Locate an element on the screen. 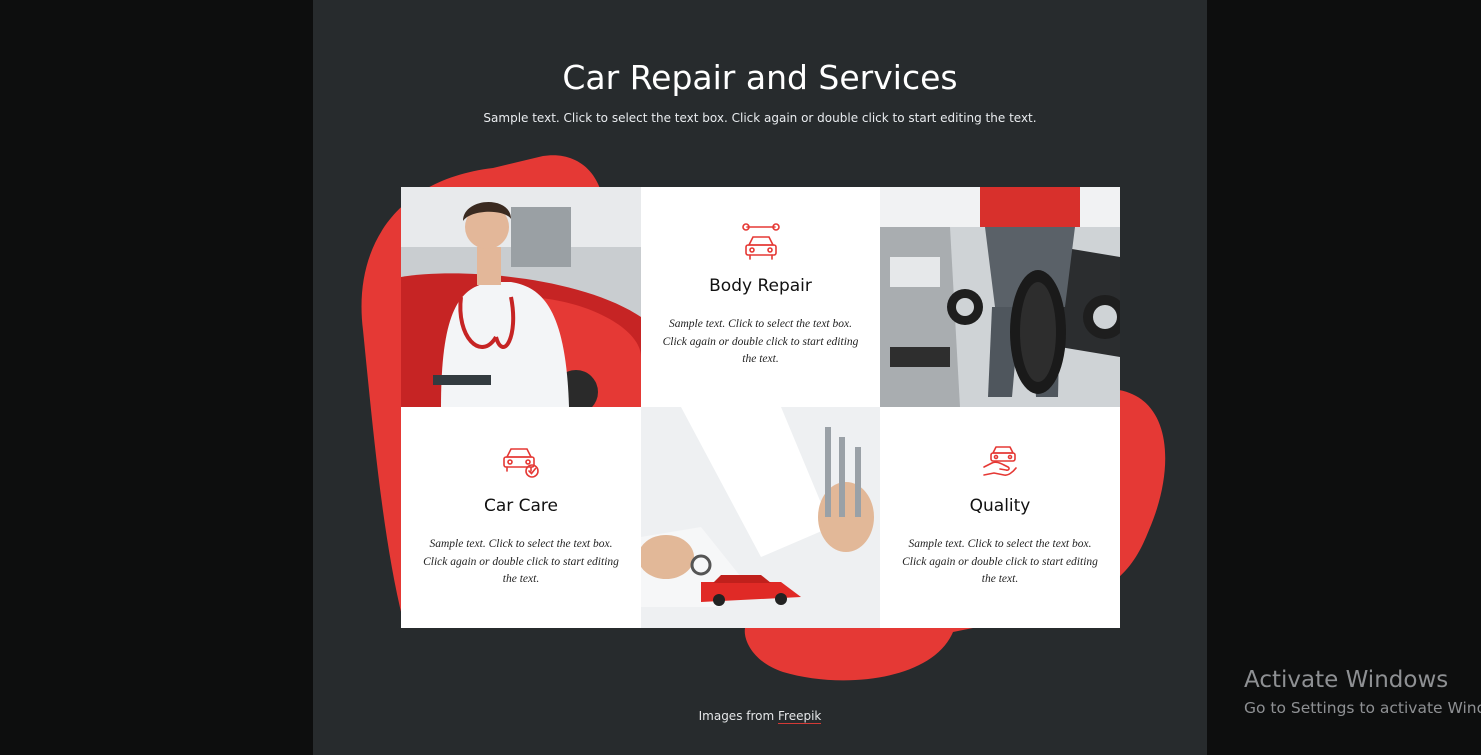 Image resolution: width=1481 pixels, height=755 pixels. wrenches-and-toy-car-photo is located at coordinates (760, 517).